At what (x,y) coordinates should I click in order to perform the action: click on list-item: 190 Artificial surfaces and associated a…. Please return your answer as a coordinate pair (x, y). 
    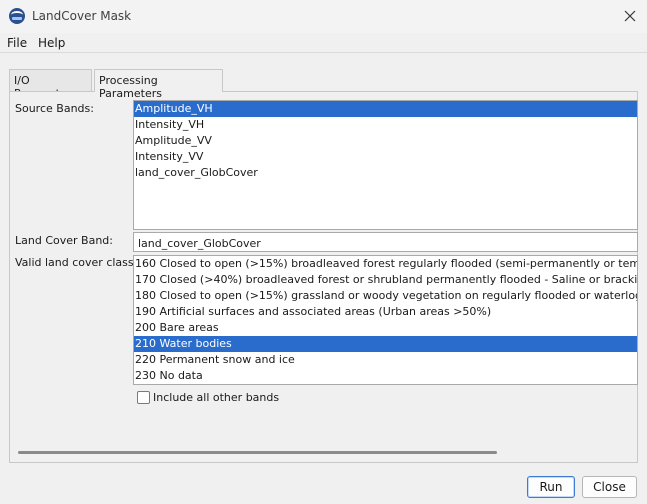
    Looking at the image, I should click on (385, 312).